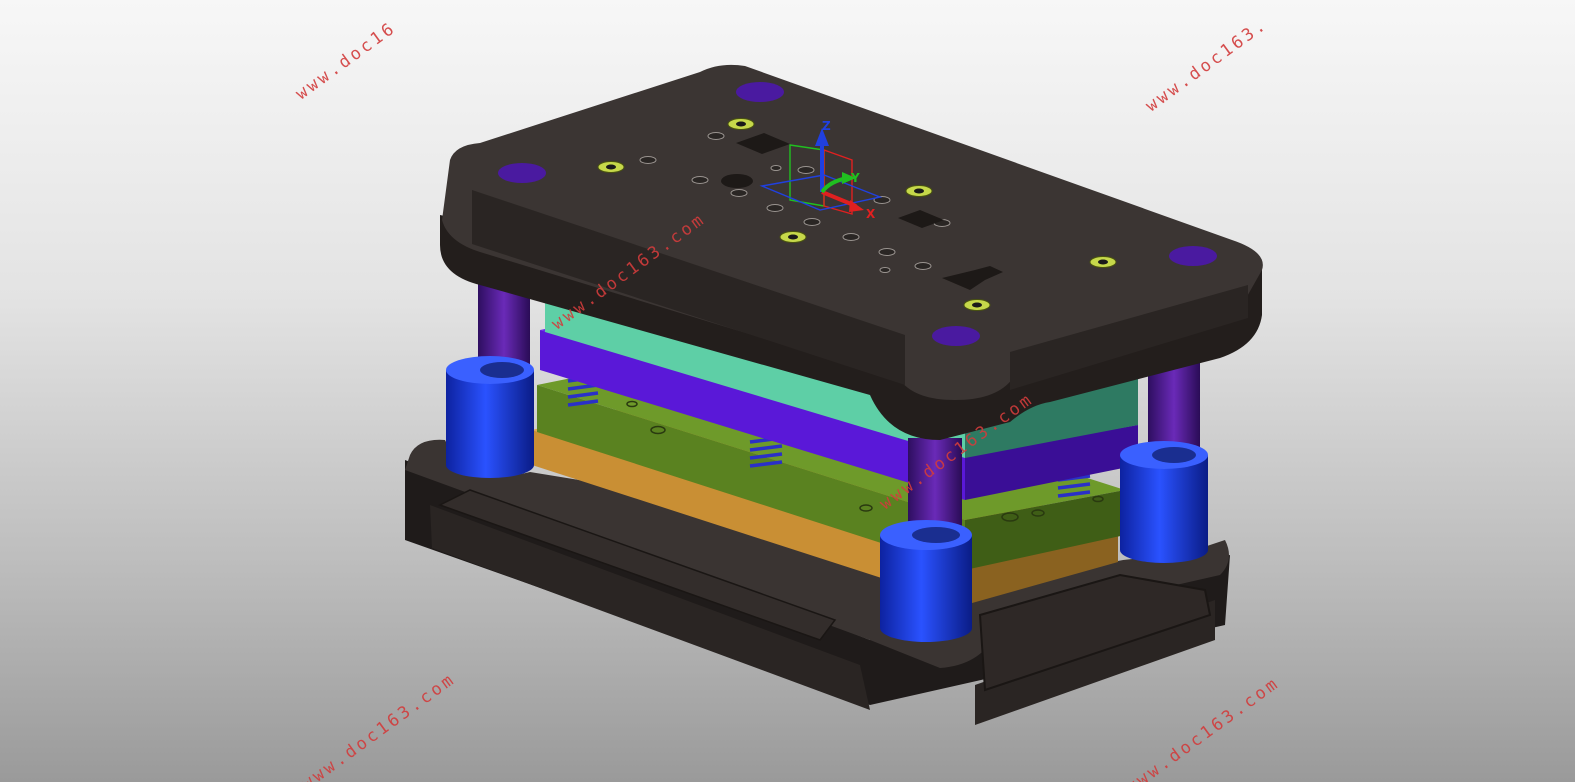 This screenshot has height=782, width=1575. I want to click on pillar-cap-right, so click(1193, 256).